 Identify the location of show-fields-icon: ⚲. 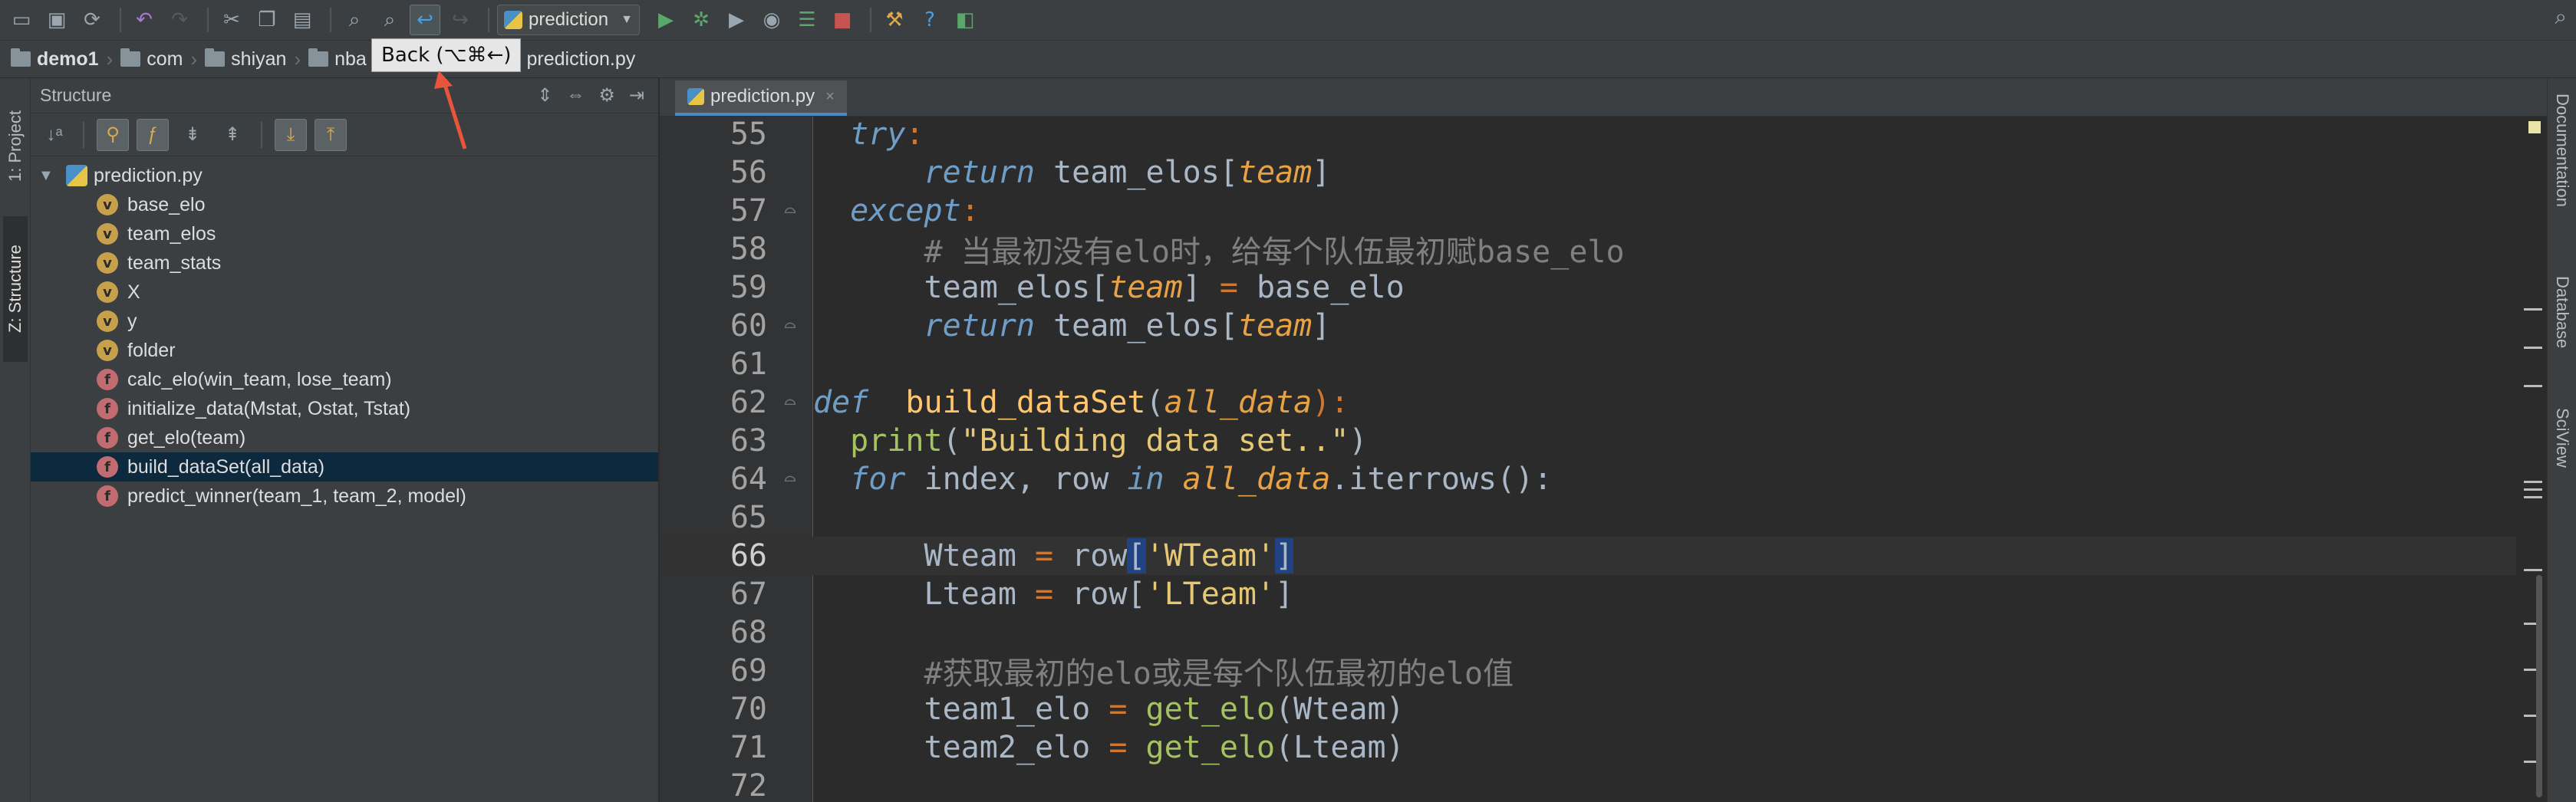
(113, 134).